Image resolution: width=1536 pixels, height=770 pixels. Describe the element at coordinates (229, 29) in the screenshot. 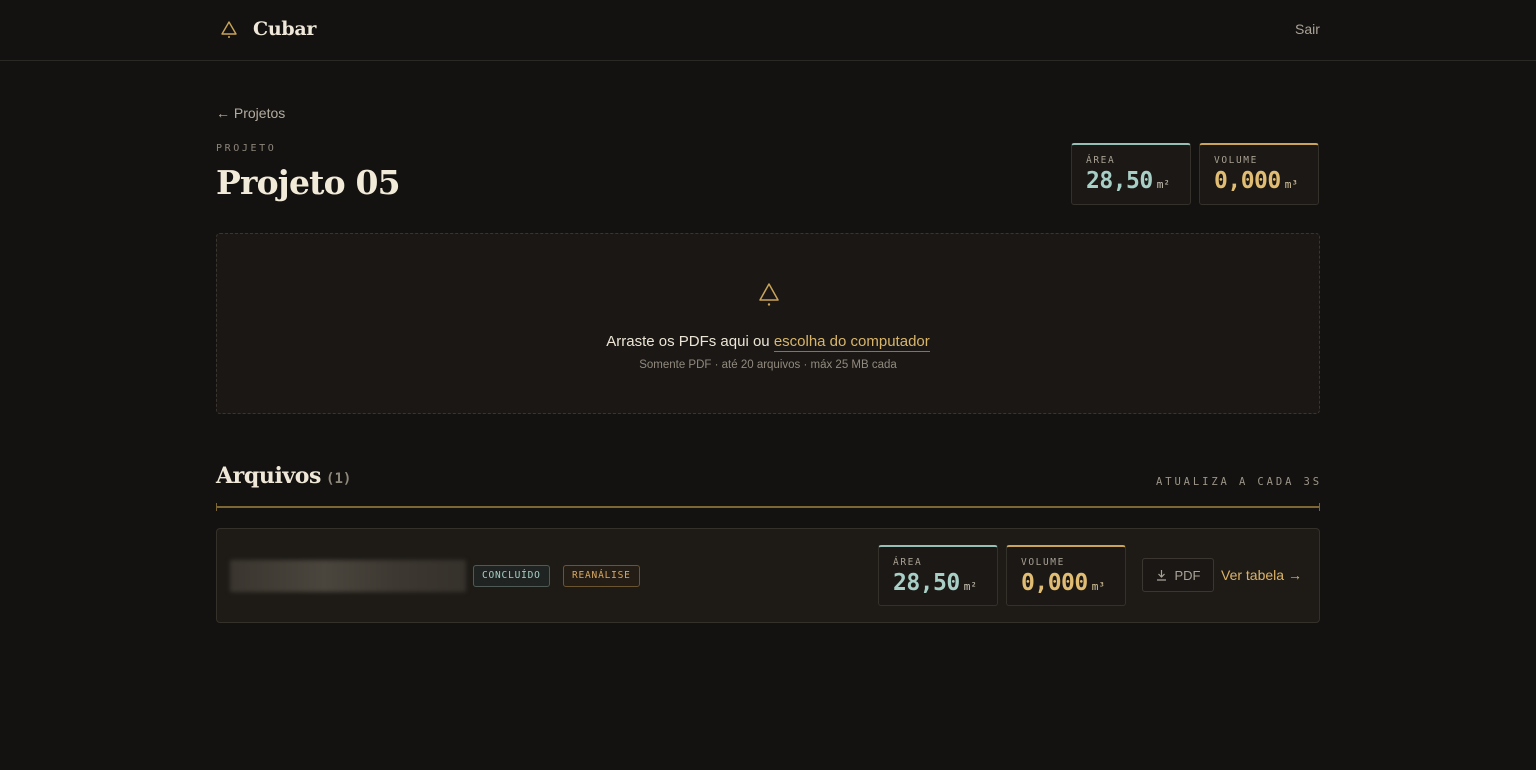

I see `logo-triangle-icon` at that location.